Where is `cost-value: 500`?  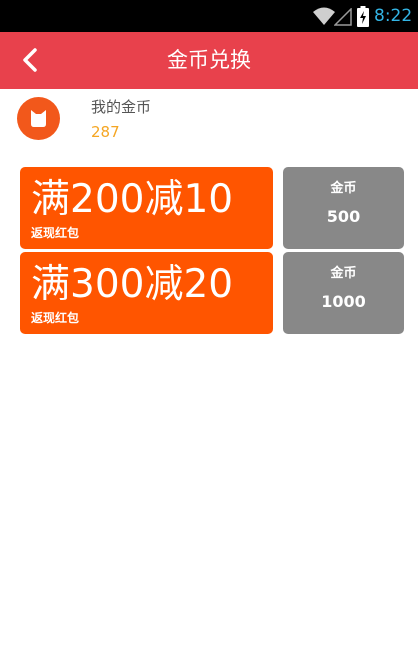
cost-value: 500 is located at coordinates (343, 216).